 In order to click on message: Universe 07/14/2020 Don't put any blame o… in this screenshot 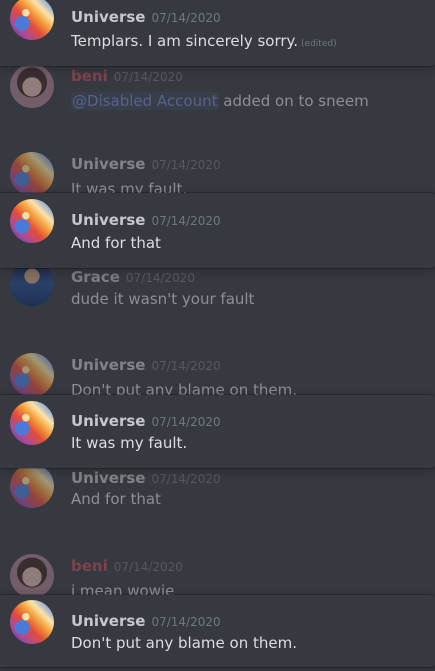, I will do `click(217, 376)`.